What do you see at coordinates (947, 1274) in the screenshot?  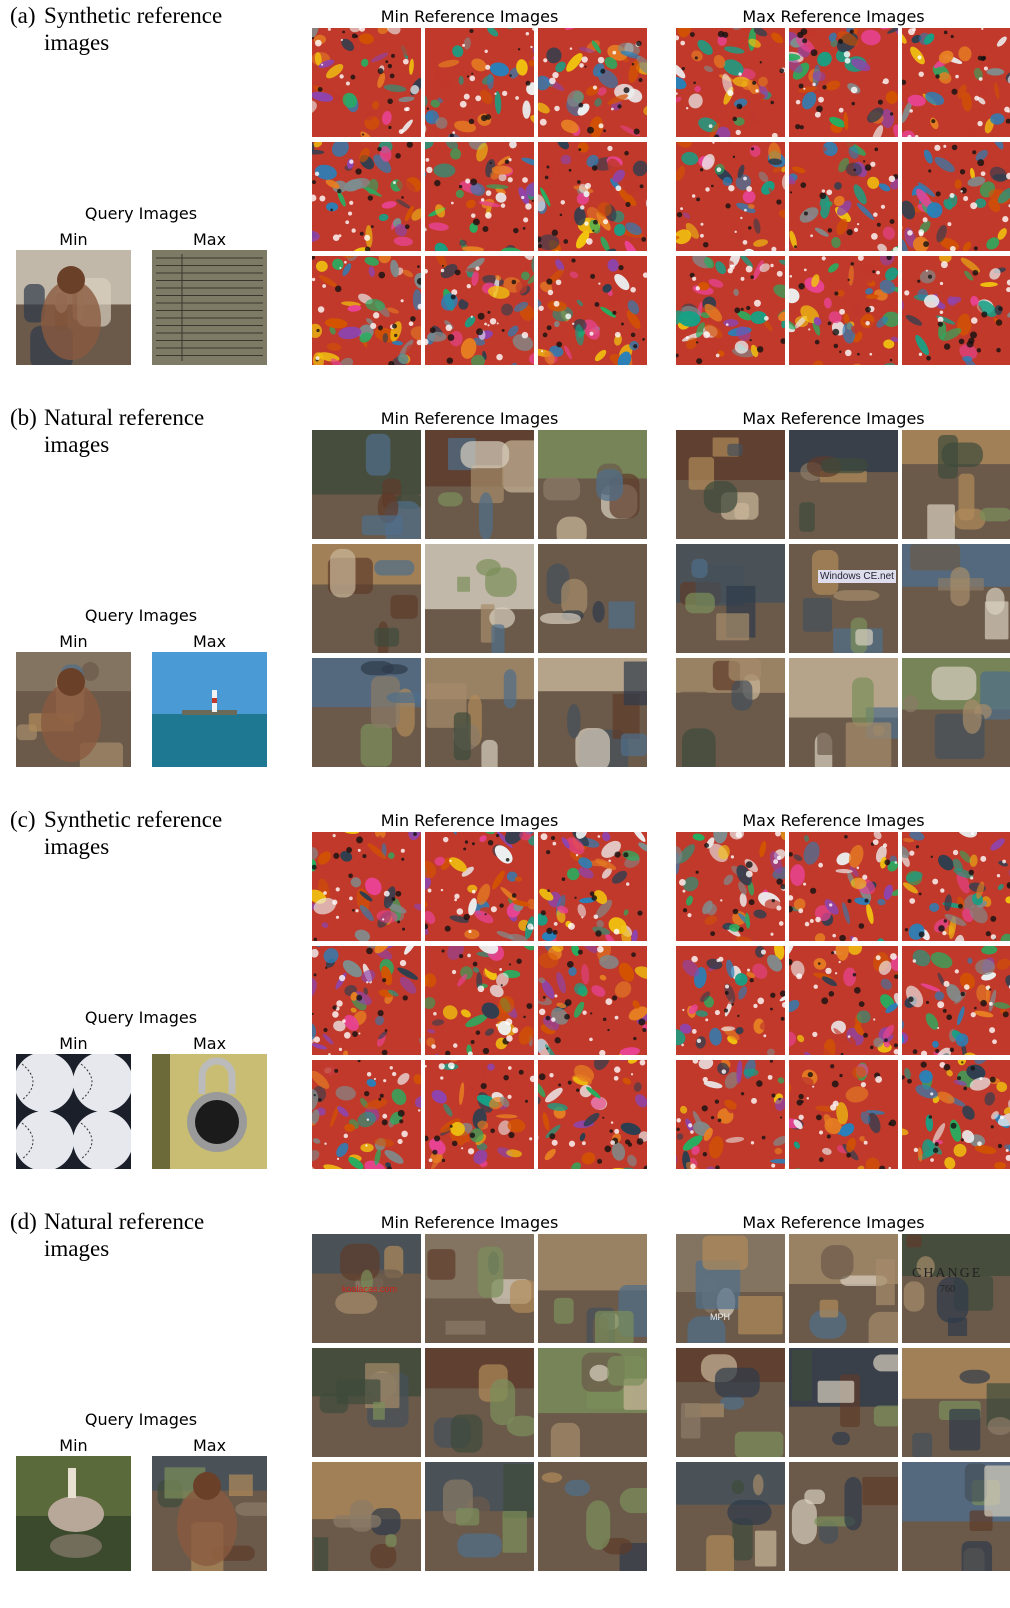 I see `barometer-word: CHANGE` at bounding box center [947, 1274].